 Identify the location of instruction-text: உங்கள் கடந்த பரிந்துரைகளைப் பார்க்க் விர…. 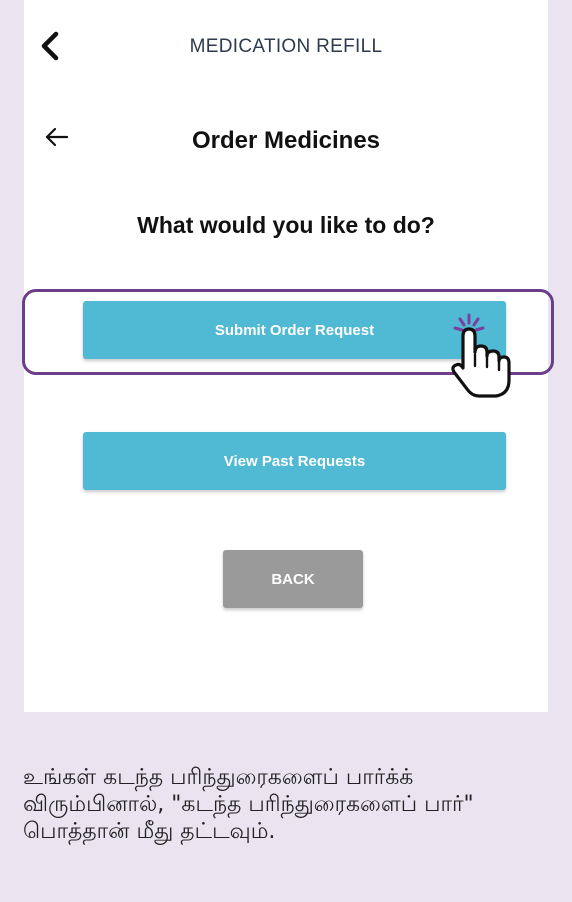
(248, 804).